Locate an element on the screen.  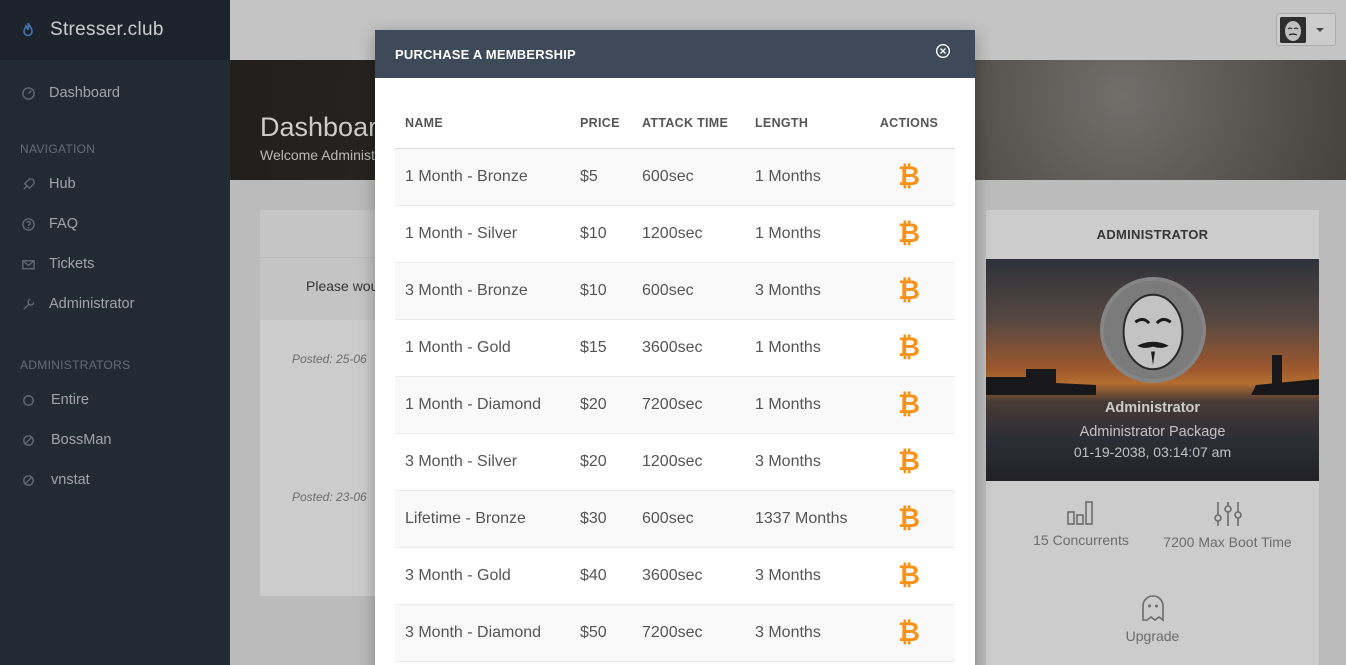
table-row: 1 Month - Gold $15 3600sec 1 Months ₿ is located at coordinates (675, 348).